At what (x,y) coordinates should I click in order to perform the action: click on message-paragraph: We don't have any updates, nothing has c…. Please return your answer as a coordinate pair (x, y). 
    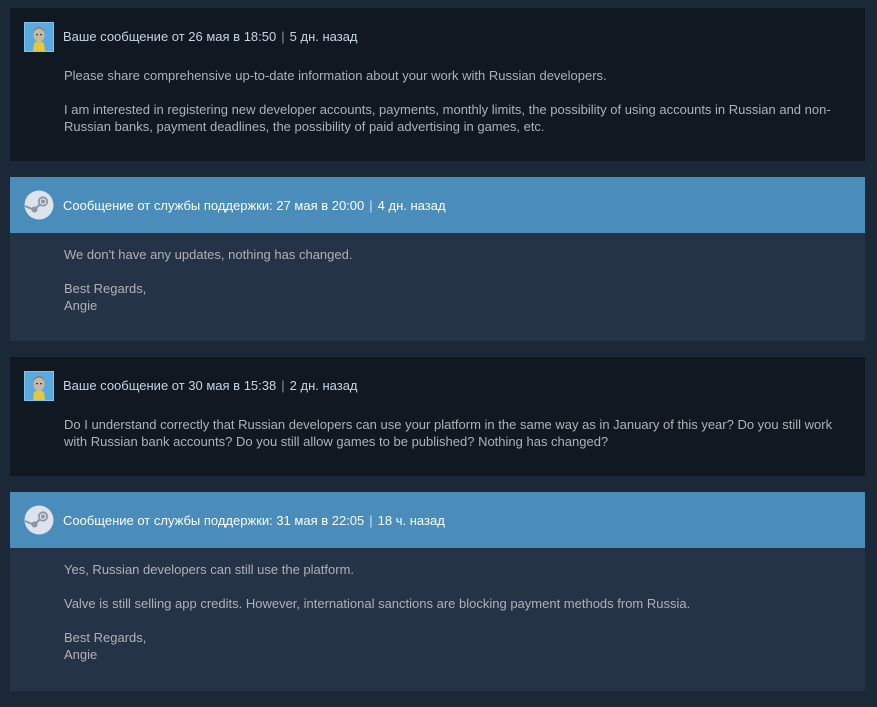
    Looking at the image, I should click on (208, 254).